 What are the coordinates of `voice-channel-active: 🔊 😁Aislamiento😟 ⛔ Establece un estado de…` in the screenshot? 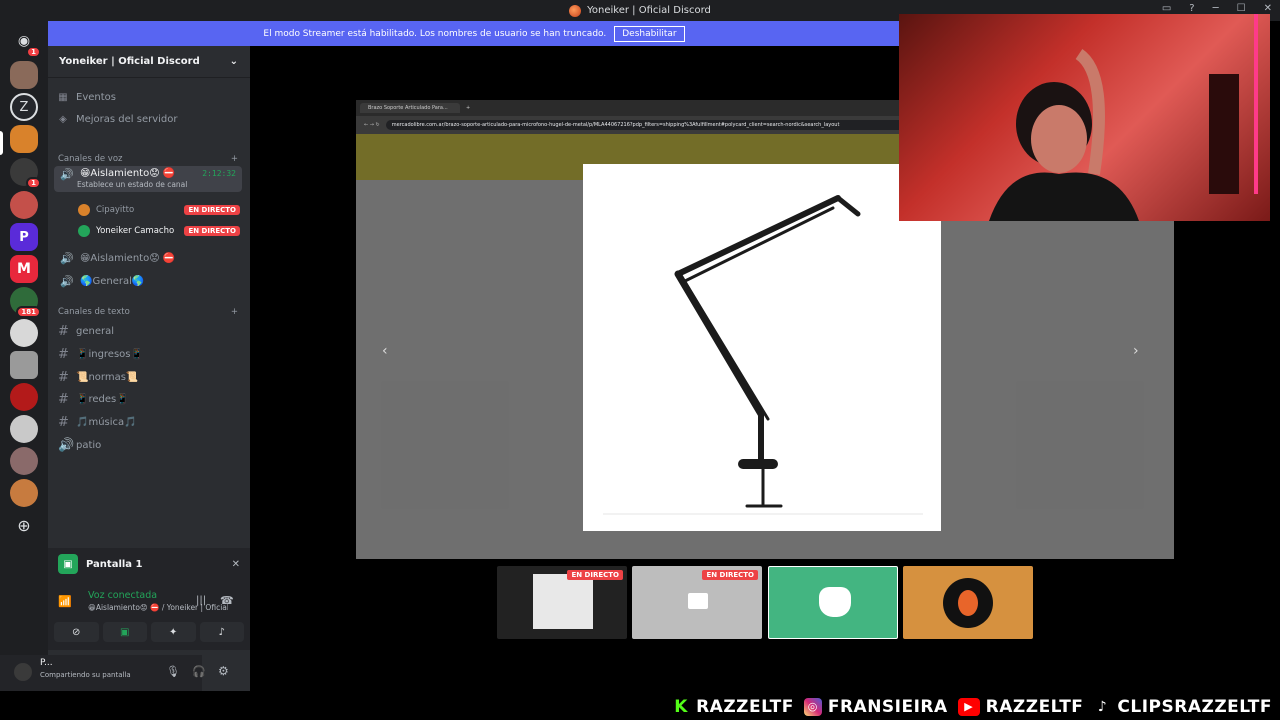 It's located at (148, 179).